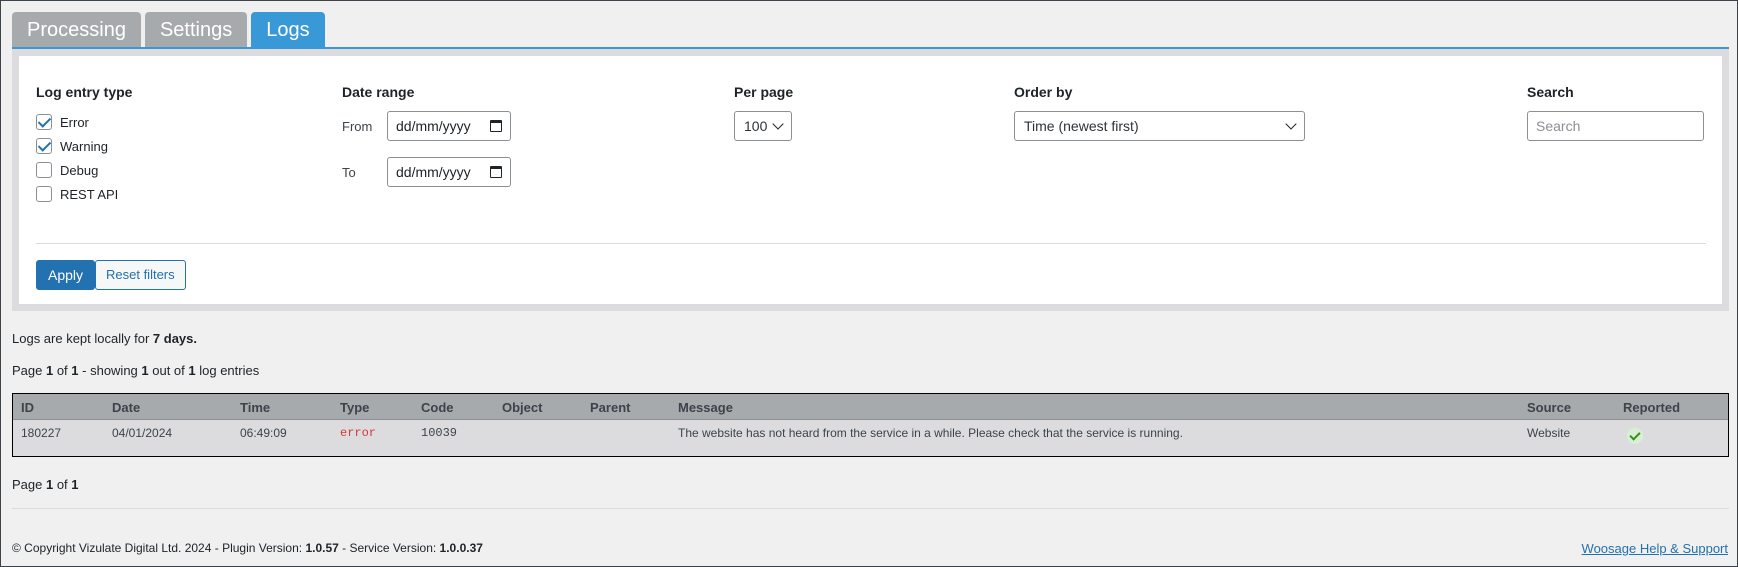 This screenshot has width=1738, height=567. I want to click on retention-notice: Logs are kept locally for 7 days., so click(104, 338).